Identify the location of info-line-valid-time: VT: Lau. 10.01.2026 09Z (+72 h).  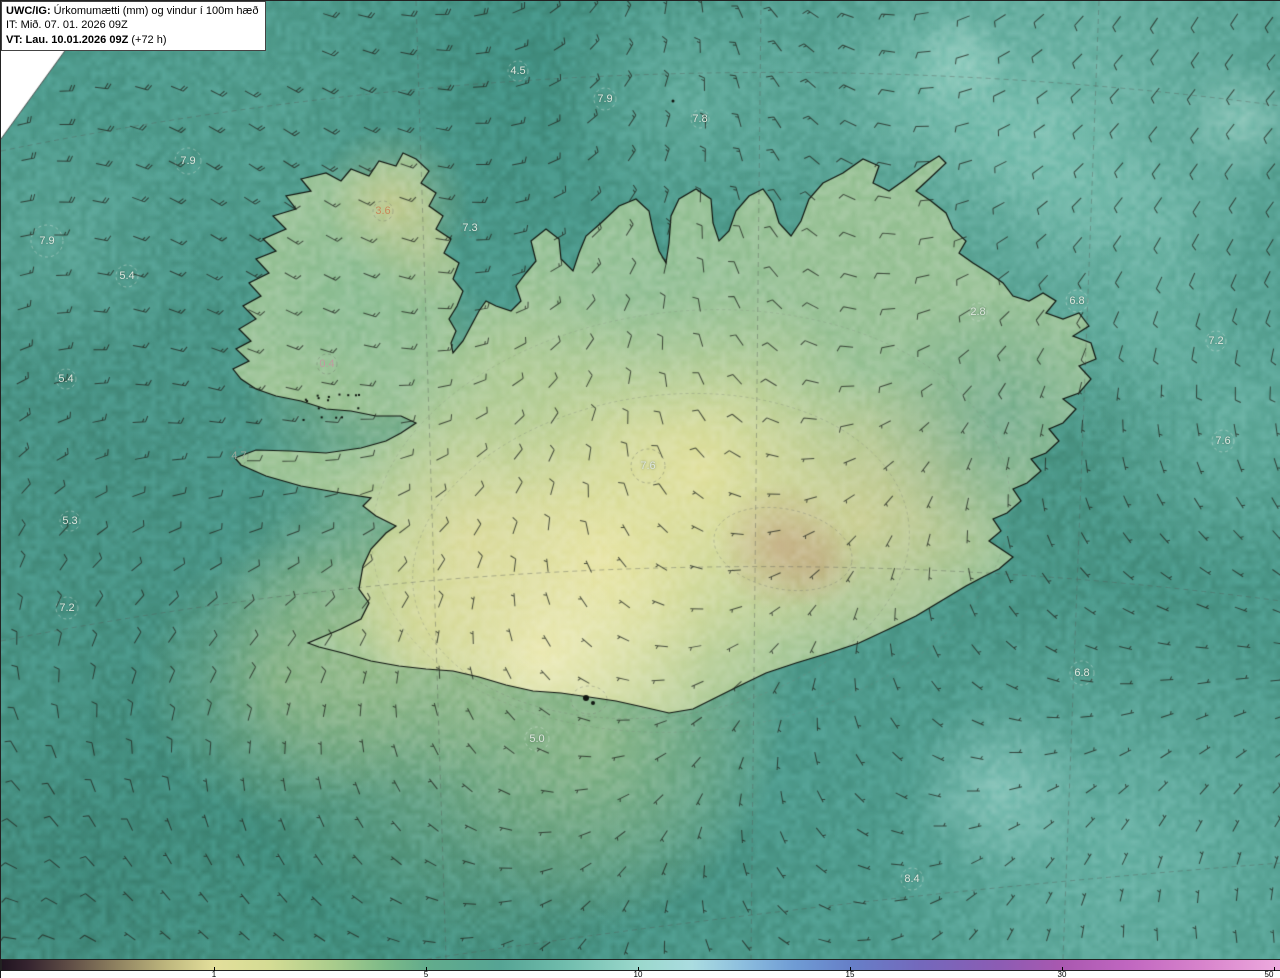
(132, 40).